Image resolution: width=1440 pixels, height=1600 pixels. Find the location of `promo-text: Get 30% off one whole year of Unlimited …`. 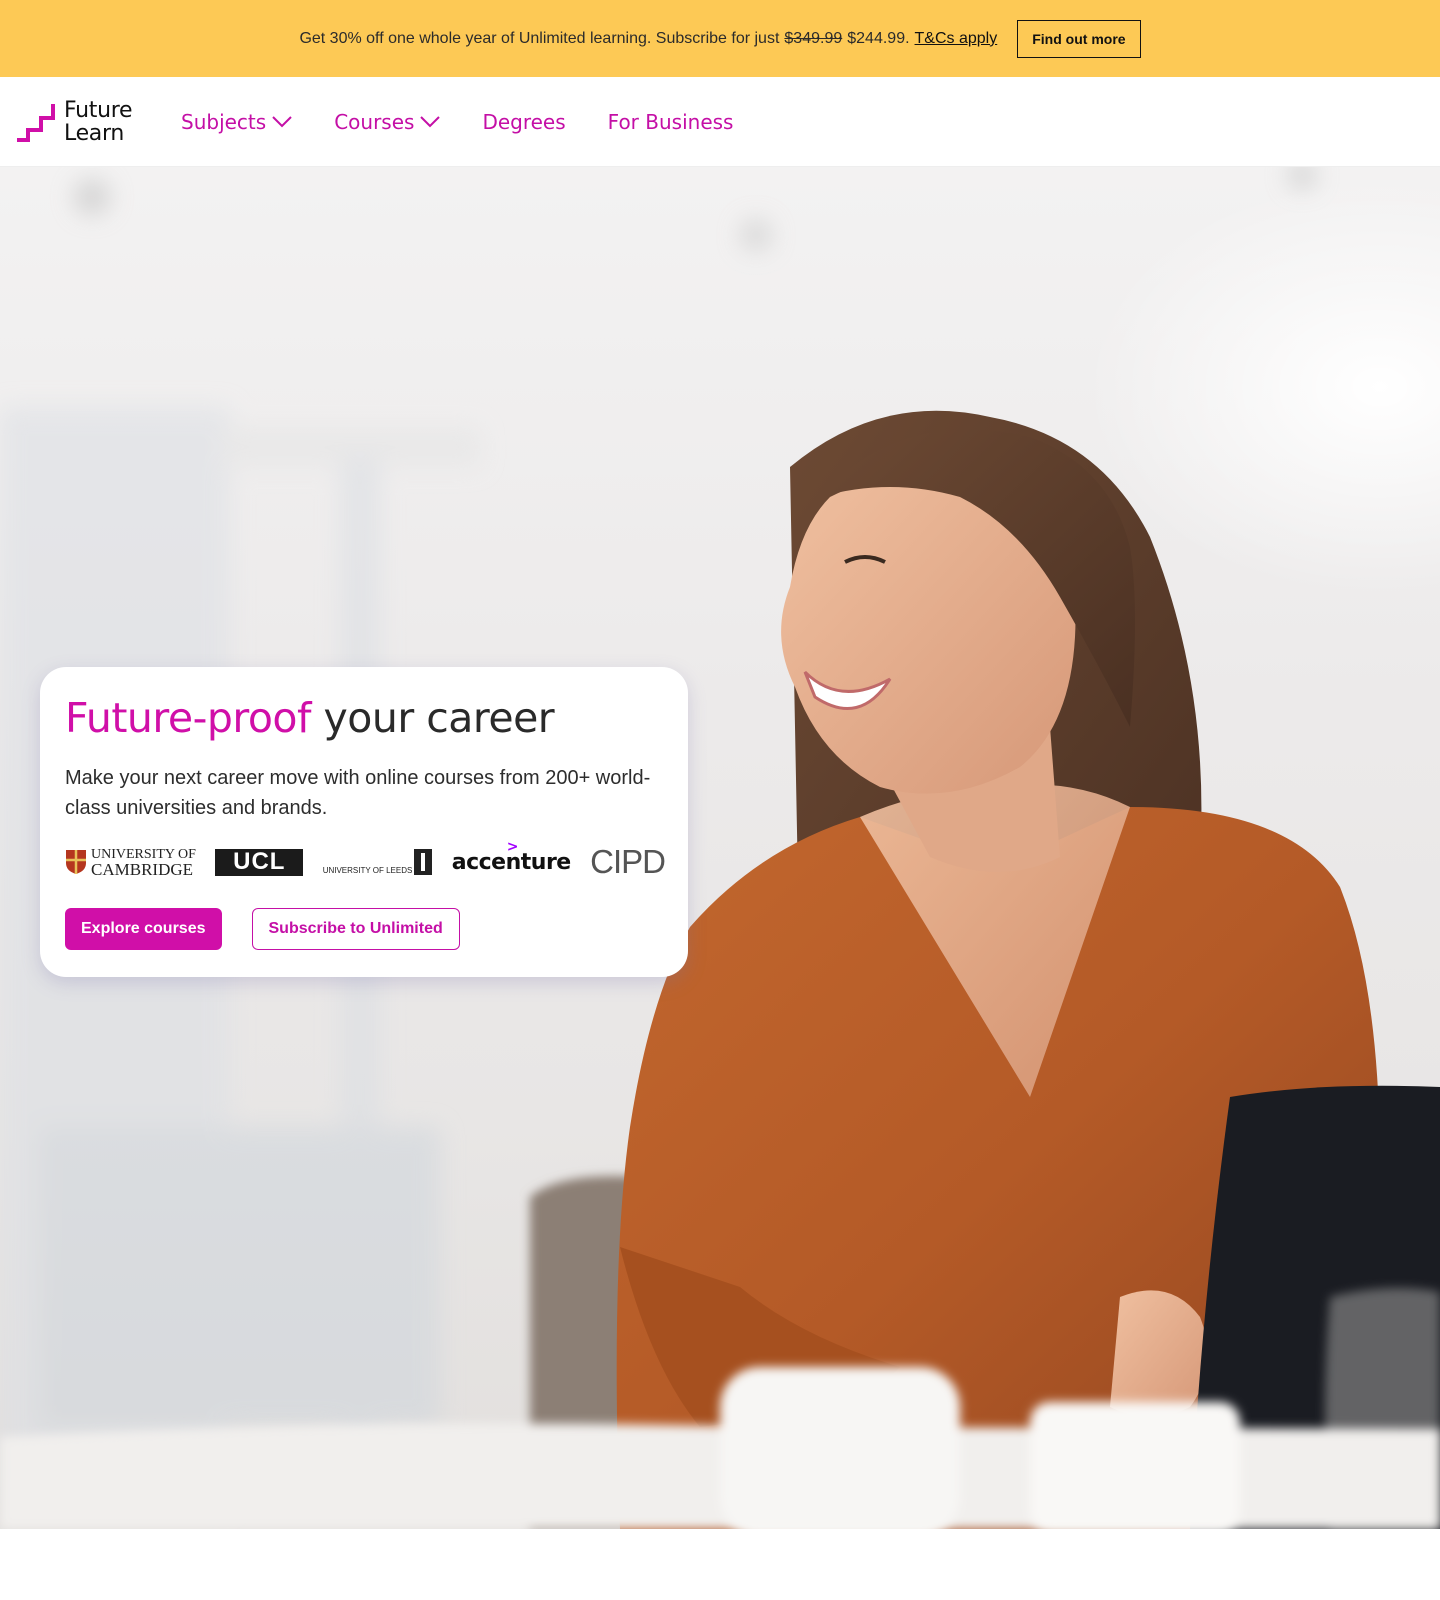

promo-text: Get 30% off one whole year of Unlimited … is located at coordinates (539, 38).